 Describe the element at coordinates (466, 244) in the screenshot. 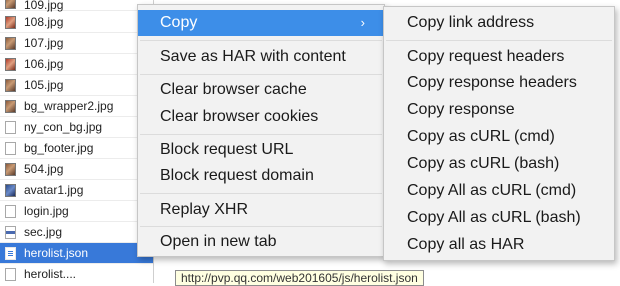

I see `menu-item-label: Copy all as HAR` at that location.